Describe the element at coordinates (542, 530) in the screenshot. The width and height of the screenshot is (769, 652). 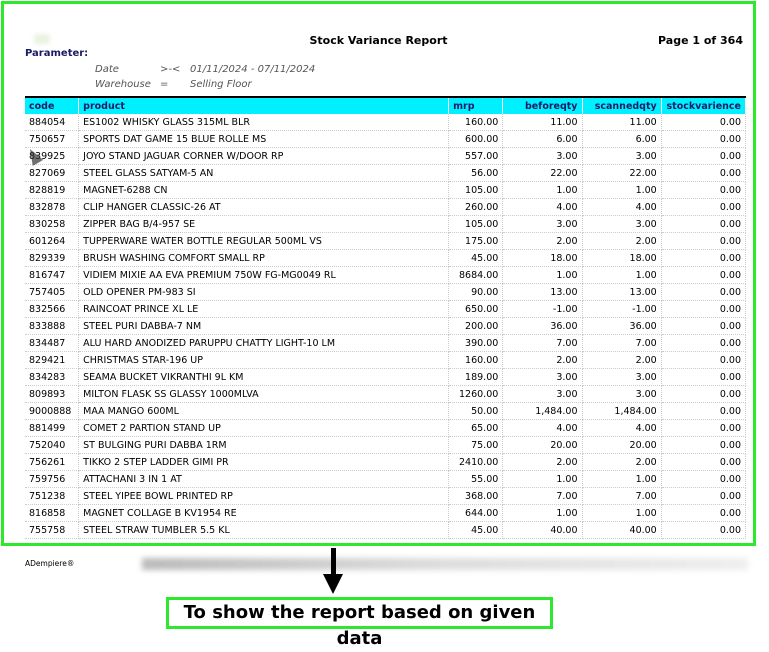
I see `cell-beforeqty: 40.00` at that location.